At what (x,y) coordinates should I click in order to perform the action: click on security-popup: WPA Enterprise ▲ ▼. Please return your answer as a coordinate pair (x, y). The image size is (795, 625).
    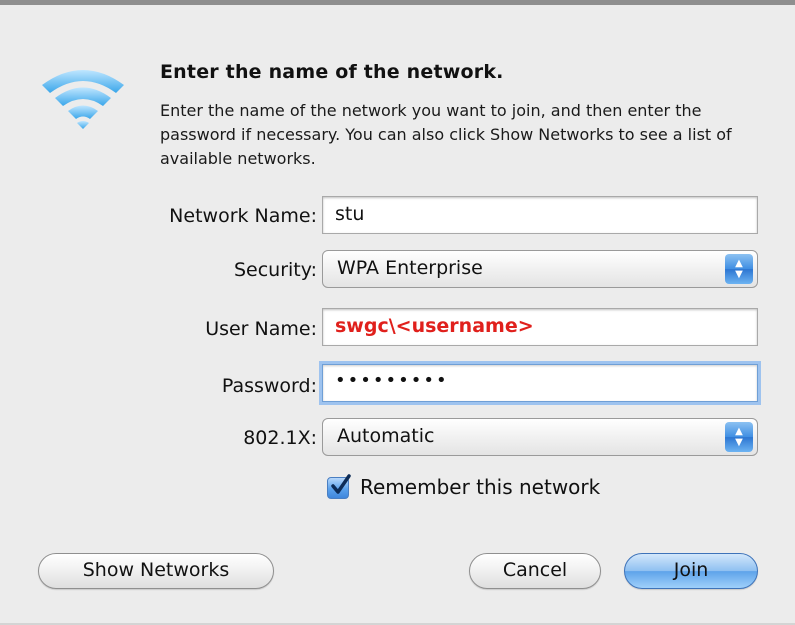
    Looking at the image, I should click on (540, 269).